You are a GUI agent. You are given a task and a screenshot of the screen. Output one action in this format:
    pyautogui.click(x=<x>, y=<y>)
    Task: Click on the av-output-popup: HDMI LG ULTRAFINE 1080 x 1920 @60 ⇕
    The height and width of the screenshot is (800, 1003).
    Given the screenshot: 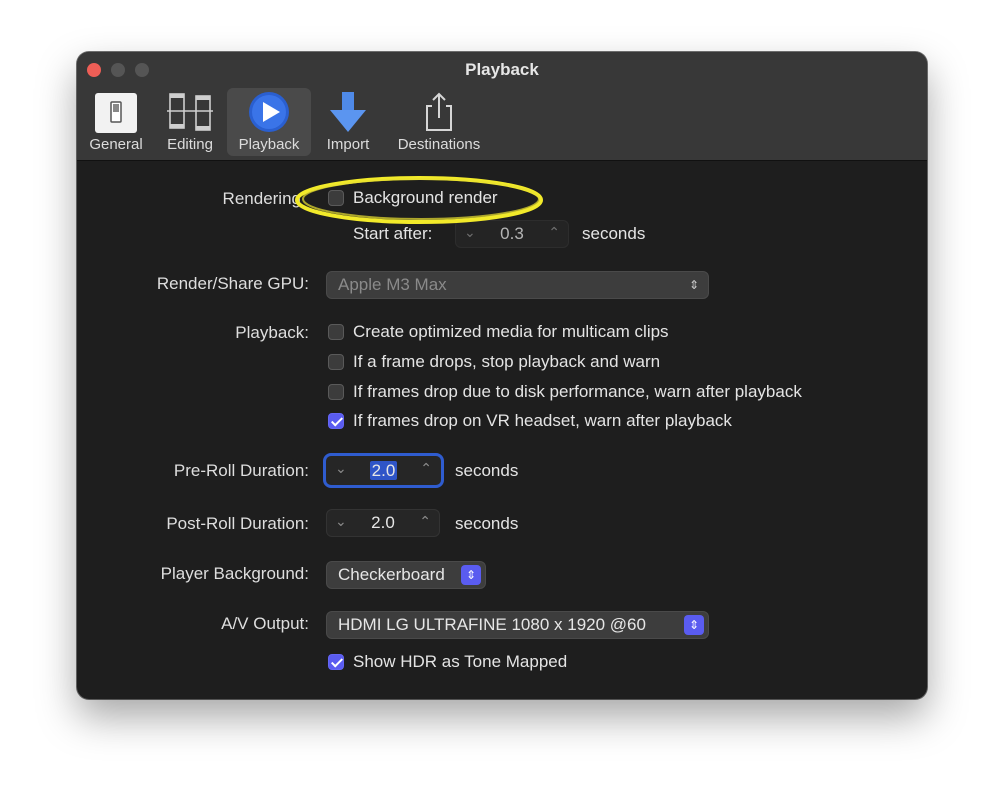 What is the action you would take?
    pyautogui.click(x=517, y=625)
    